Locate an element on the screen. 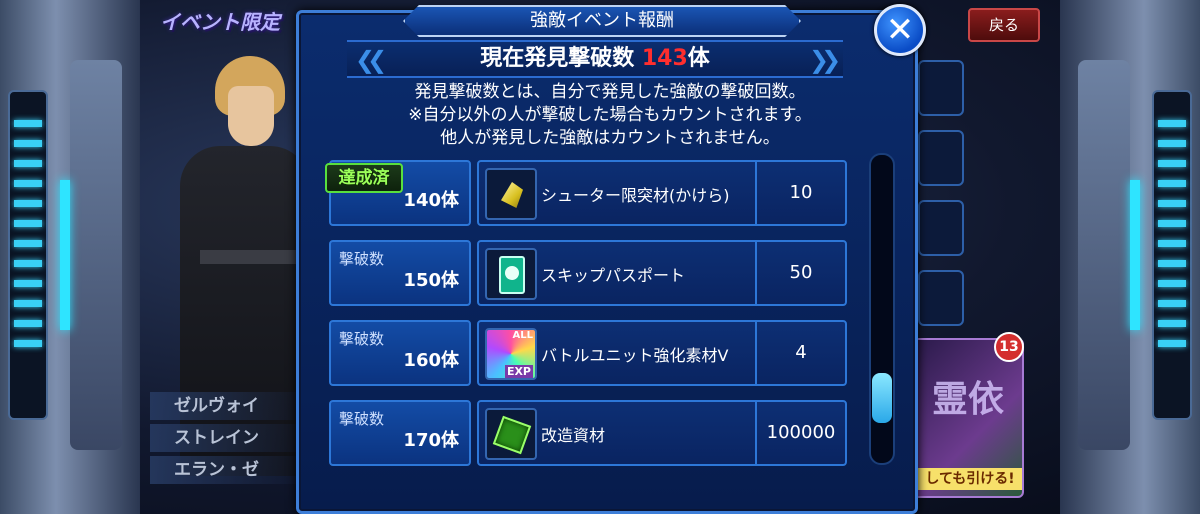 The width and height of the screenshot is (1200, 514). description-line: ※自分以外の人が撃破した場合もカウントされます。 is located at coordinates (610, 115).